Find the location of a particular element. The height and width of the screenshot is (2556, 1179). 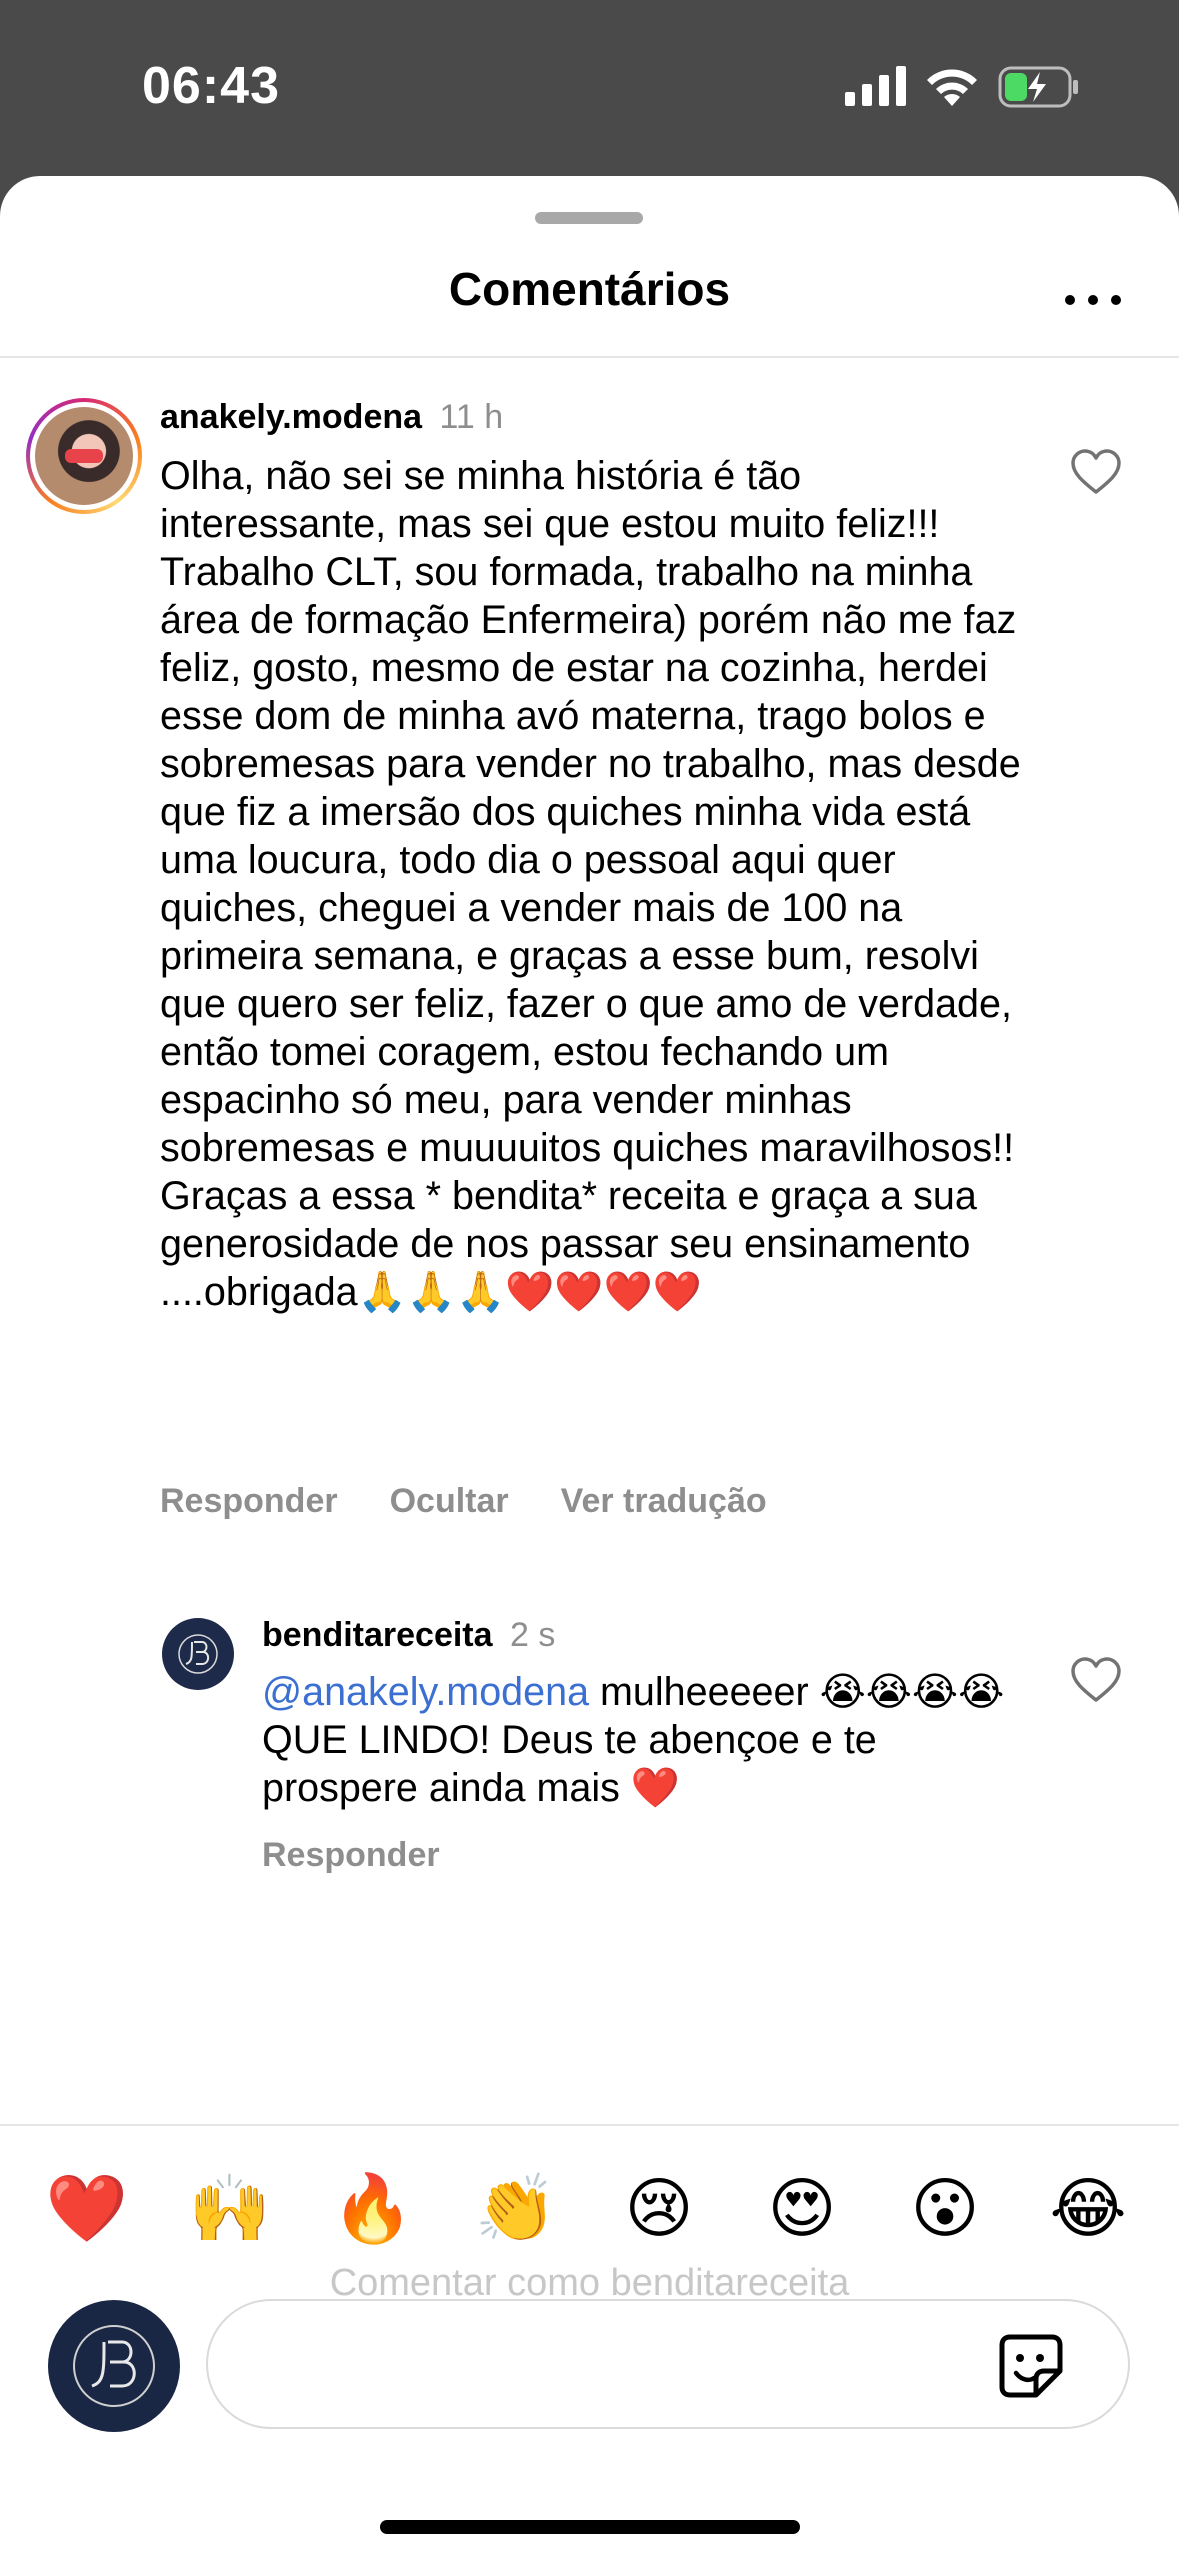

emoji-laughing-button: 😂 is located at coordinates (1088, 2209).